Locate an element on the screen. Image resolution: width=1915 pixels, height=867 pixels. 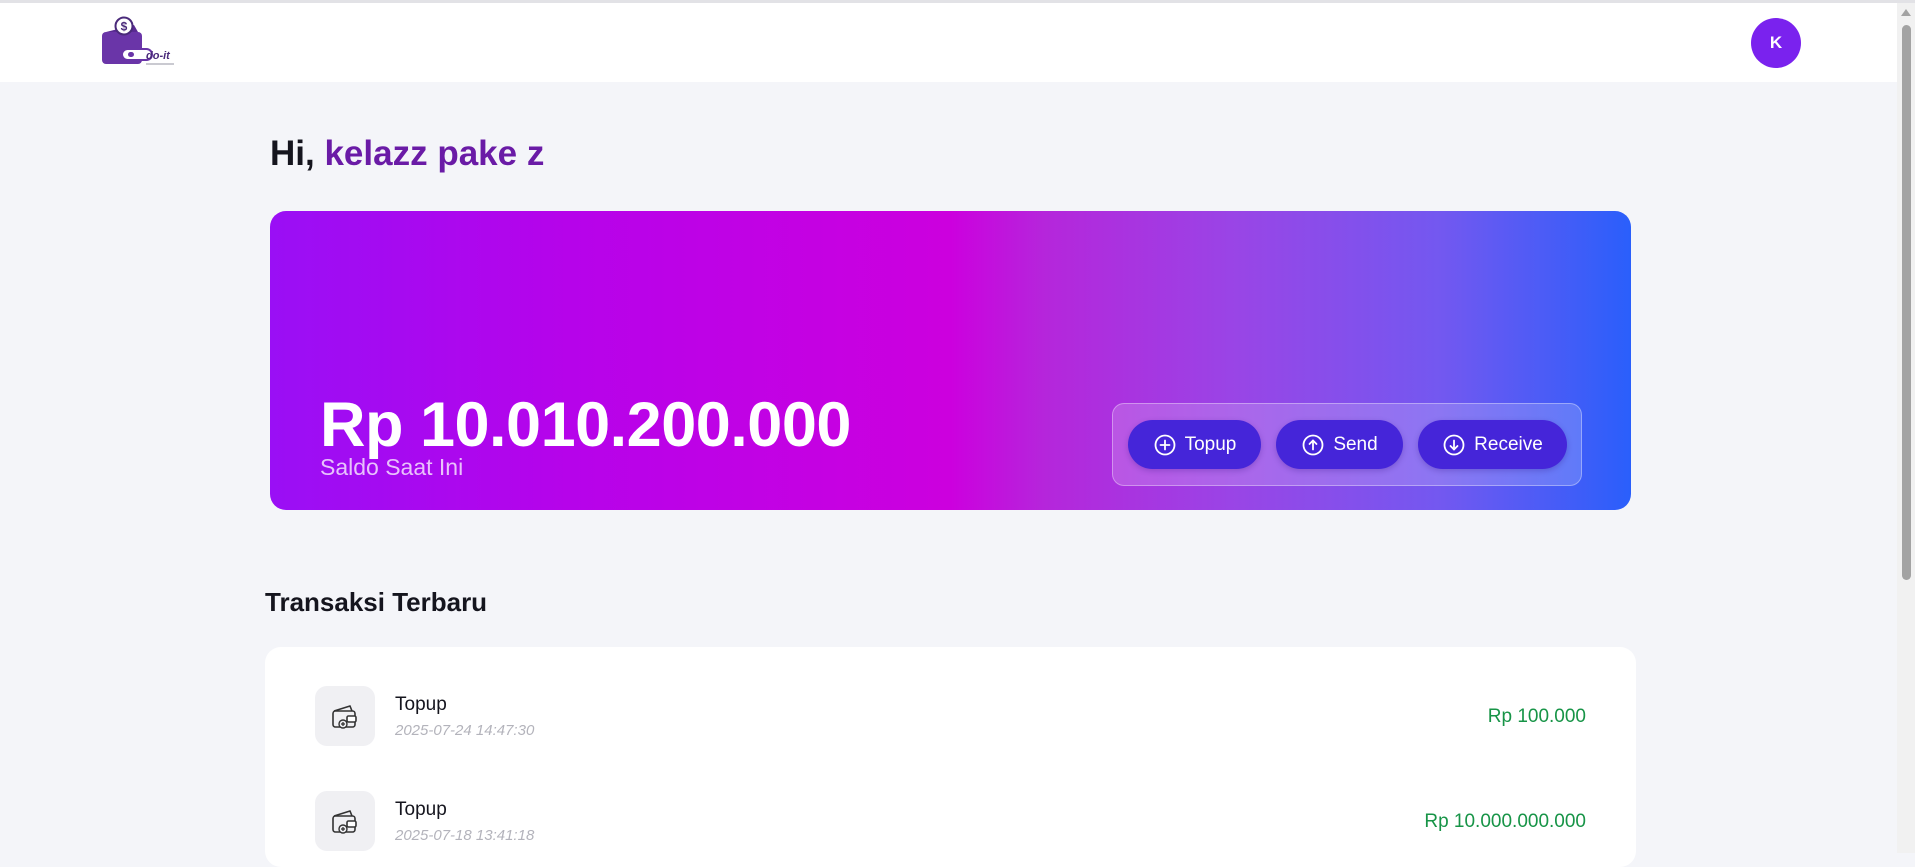
greeting-heading: Hi, kelazz pake z is located at coordinates (407, 154).